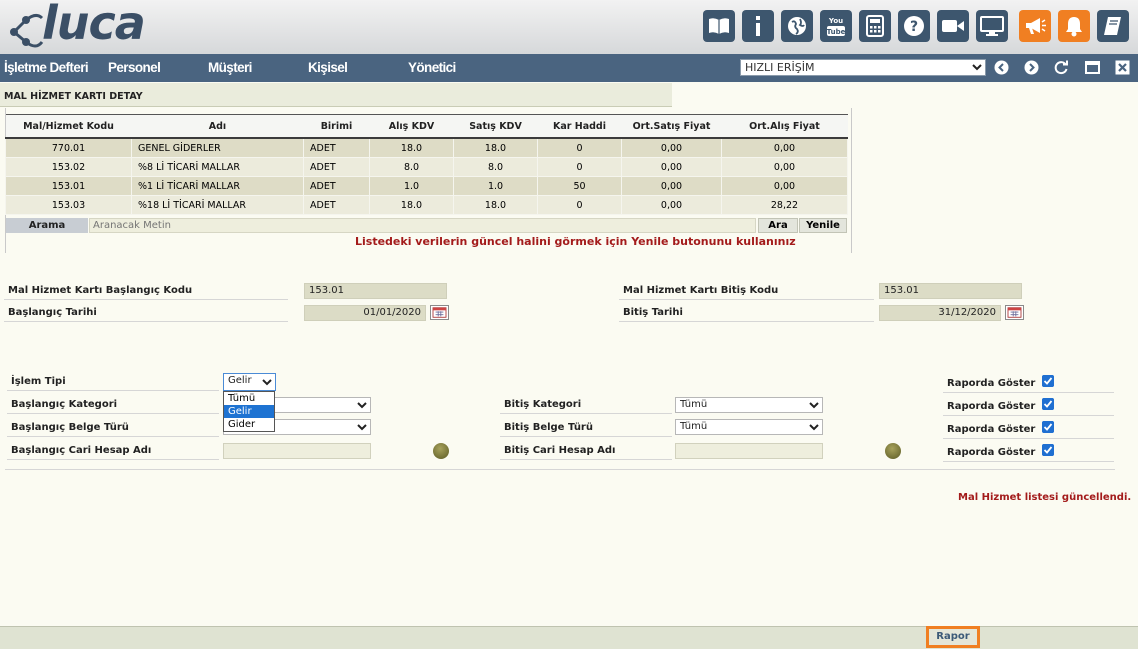 The height and width of the screenshot is (649, 1138). Describe the element at coordinates (432, 67) in the screenshot. I see `menu-yonetici: Yönetici` at that location.